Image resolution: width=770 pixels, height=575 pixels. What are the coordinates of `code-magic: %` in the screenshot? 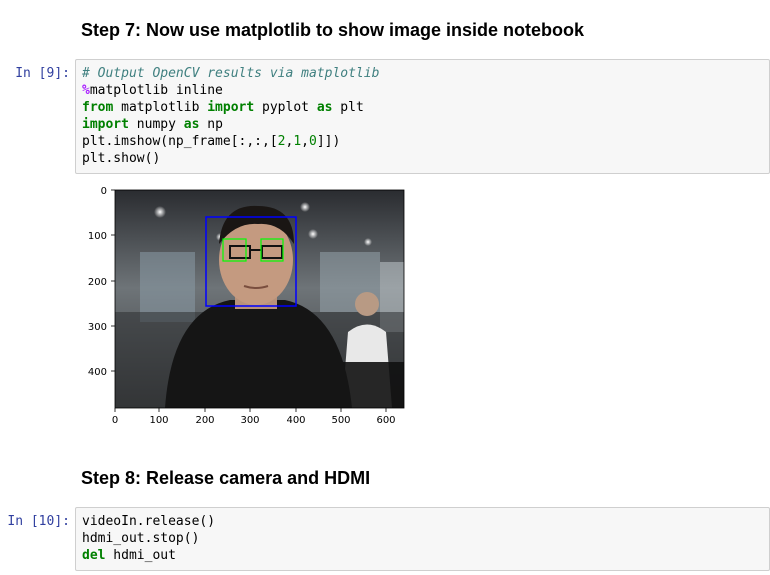 It's located at (86, 90).